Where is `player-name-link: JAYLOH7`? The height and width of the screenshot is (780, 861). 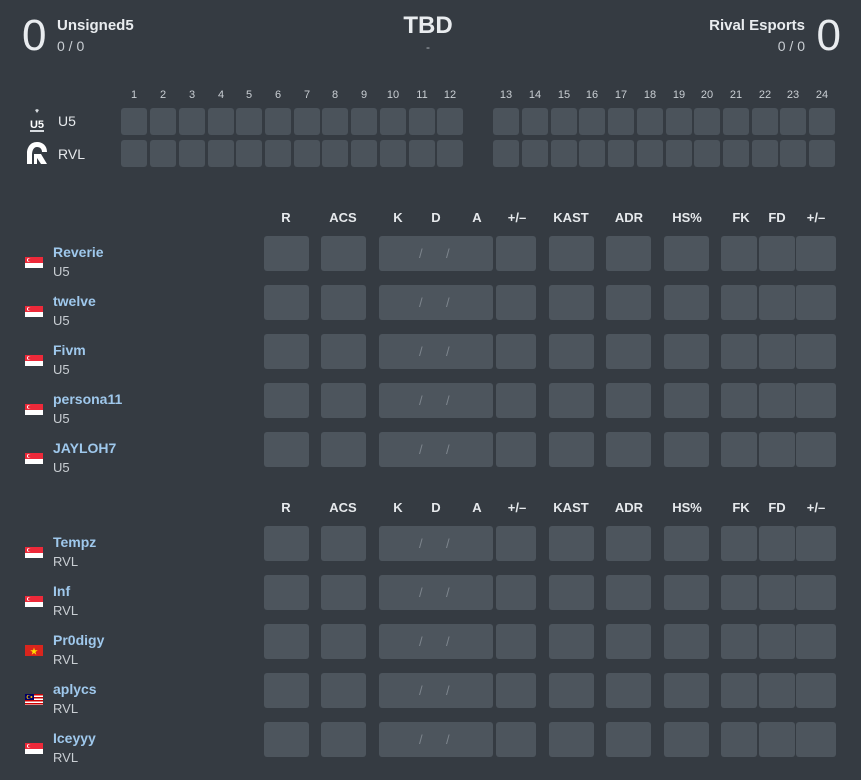
player-name-link: JAYLOH7 is located at coordinates (84, 448).